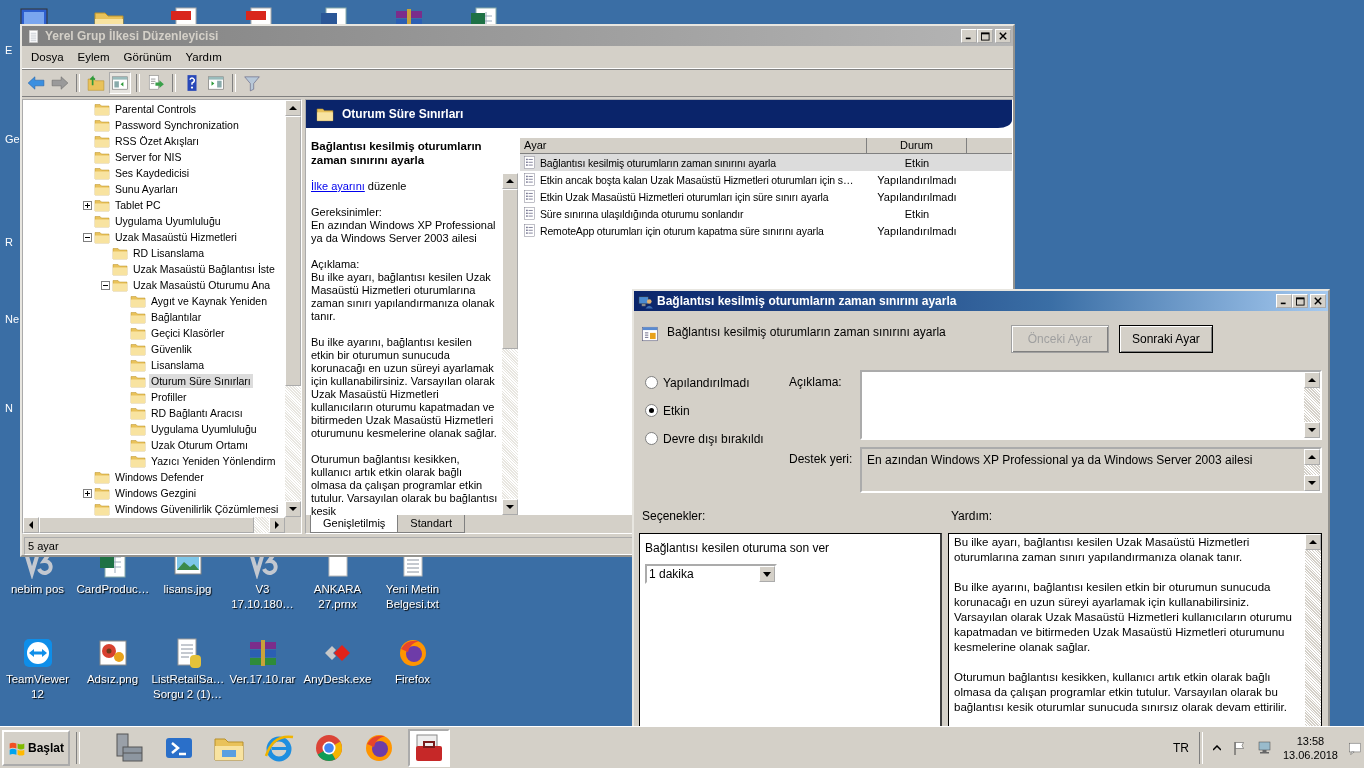  I want to click on desktop-icon-label: Ver.17.10.rar, so click(262, 679).